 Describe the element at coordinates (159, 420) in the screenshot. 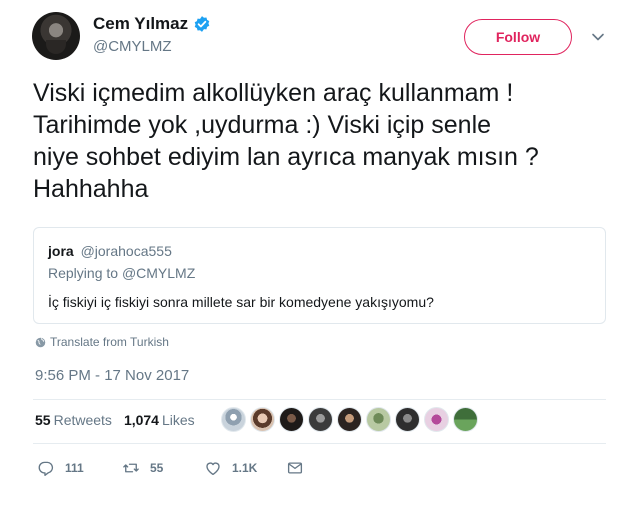

I see `likes-stat: 1,074 Likes` at that location.